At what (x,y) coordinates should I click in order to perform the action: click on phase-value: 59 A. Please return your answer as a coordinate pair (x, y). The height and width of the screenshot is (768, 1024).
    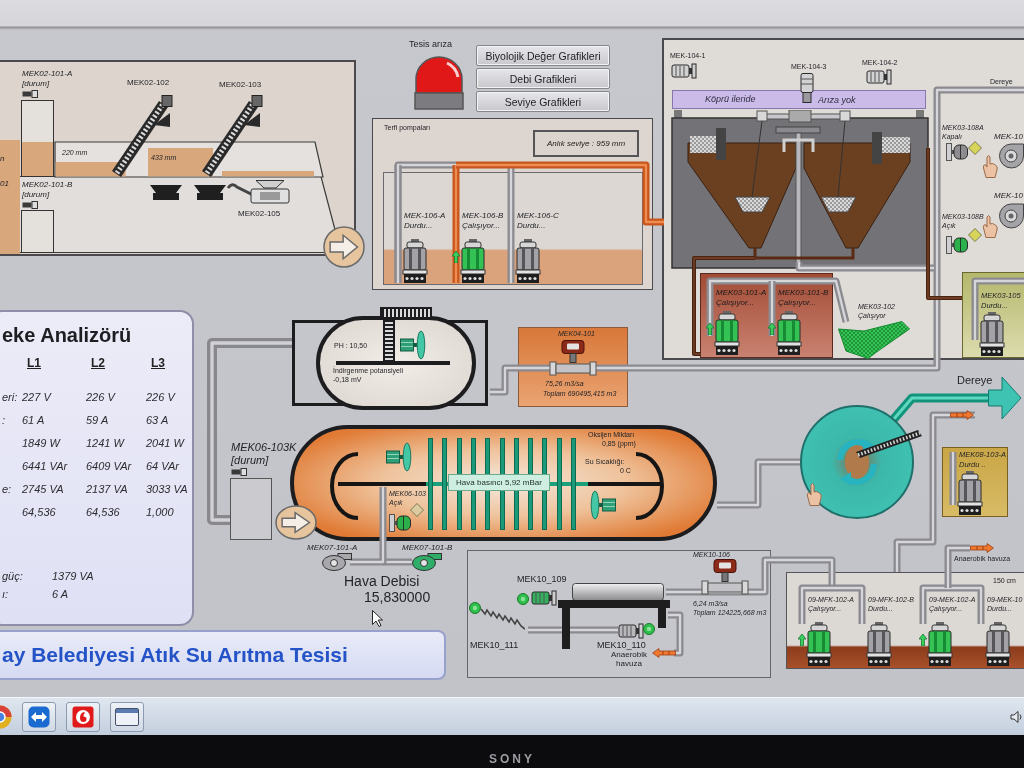
    Looking at the image, I should click on (97, 419).